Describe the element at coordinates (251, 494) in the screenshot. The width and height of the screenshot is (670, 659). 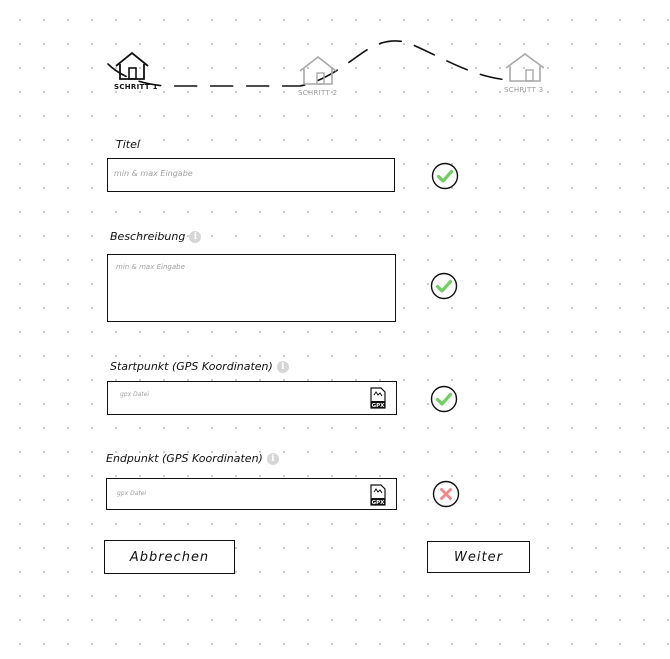
I see `end-point-file-input: gpx Datei GPX` at that location.